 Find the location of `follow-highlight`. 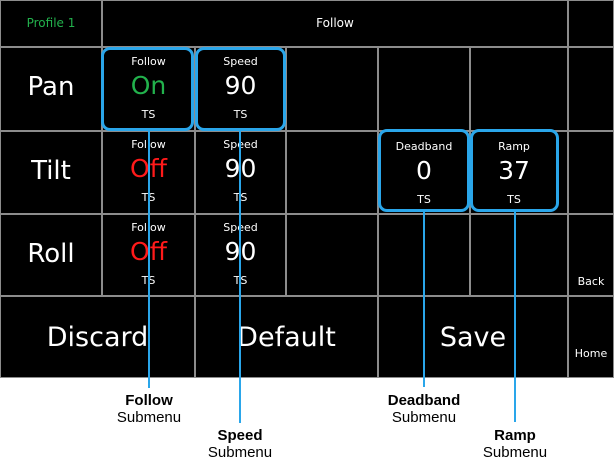

follow-highlight is located at coordinates (147, 89).